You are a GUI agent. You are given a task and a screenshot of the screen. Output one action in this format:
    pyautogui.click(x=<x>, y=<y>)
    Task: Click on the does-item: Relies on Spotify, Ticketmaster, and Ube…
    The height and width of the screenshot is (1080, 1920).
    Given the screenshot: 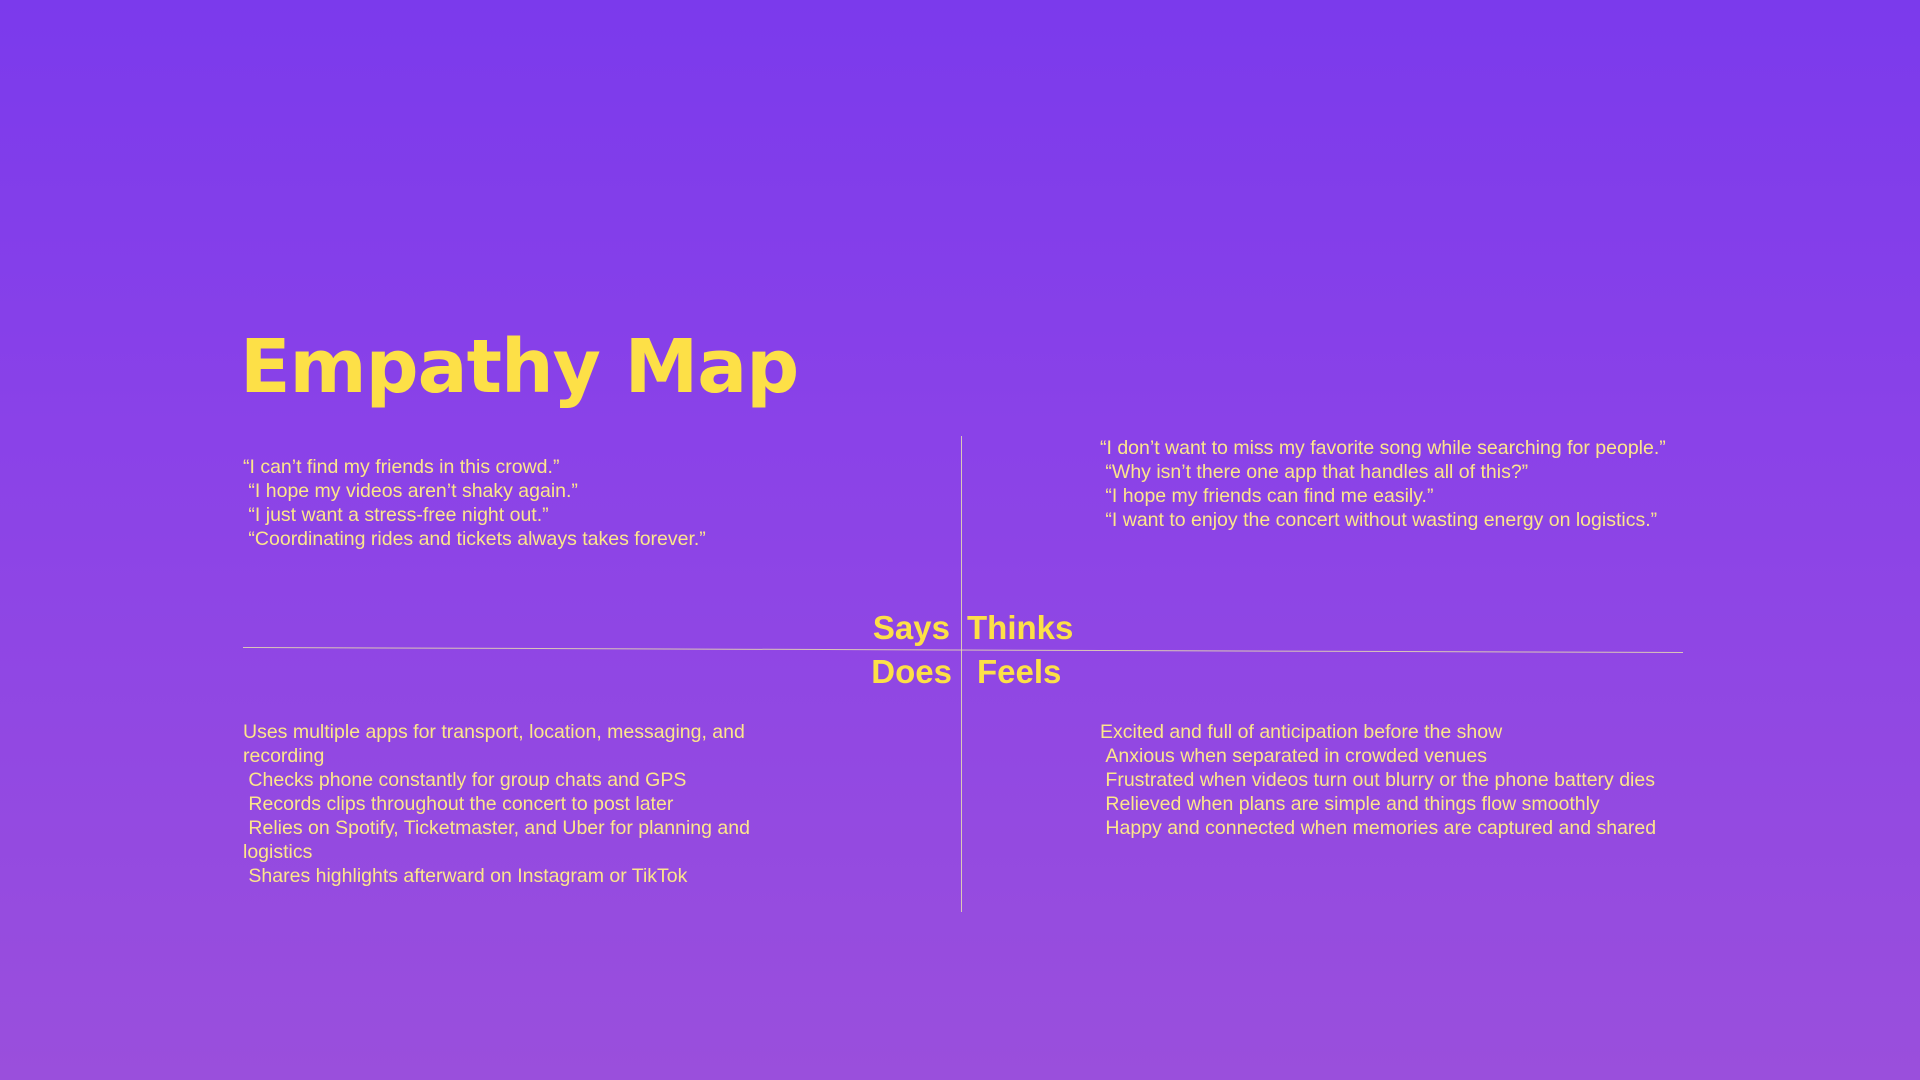 What is the action you would take?
    pyautogui.click(x=499, y=840)
    